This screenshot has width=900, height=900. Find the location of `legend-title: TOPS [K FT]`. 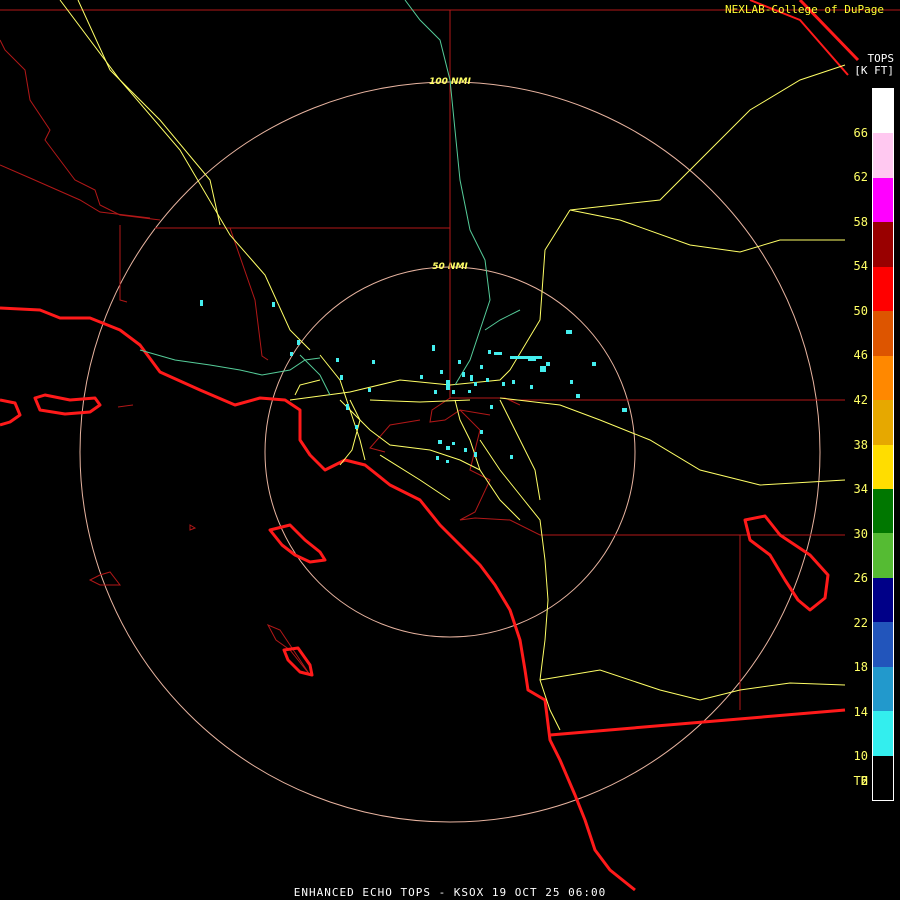

legend-title: TOPS [K FT] is located at coordinates (874, 65).